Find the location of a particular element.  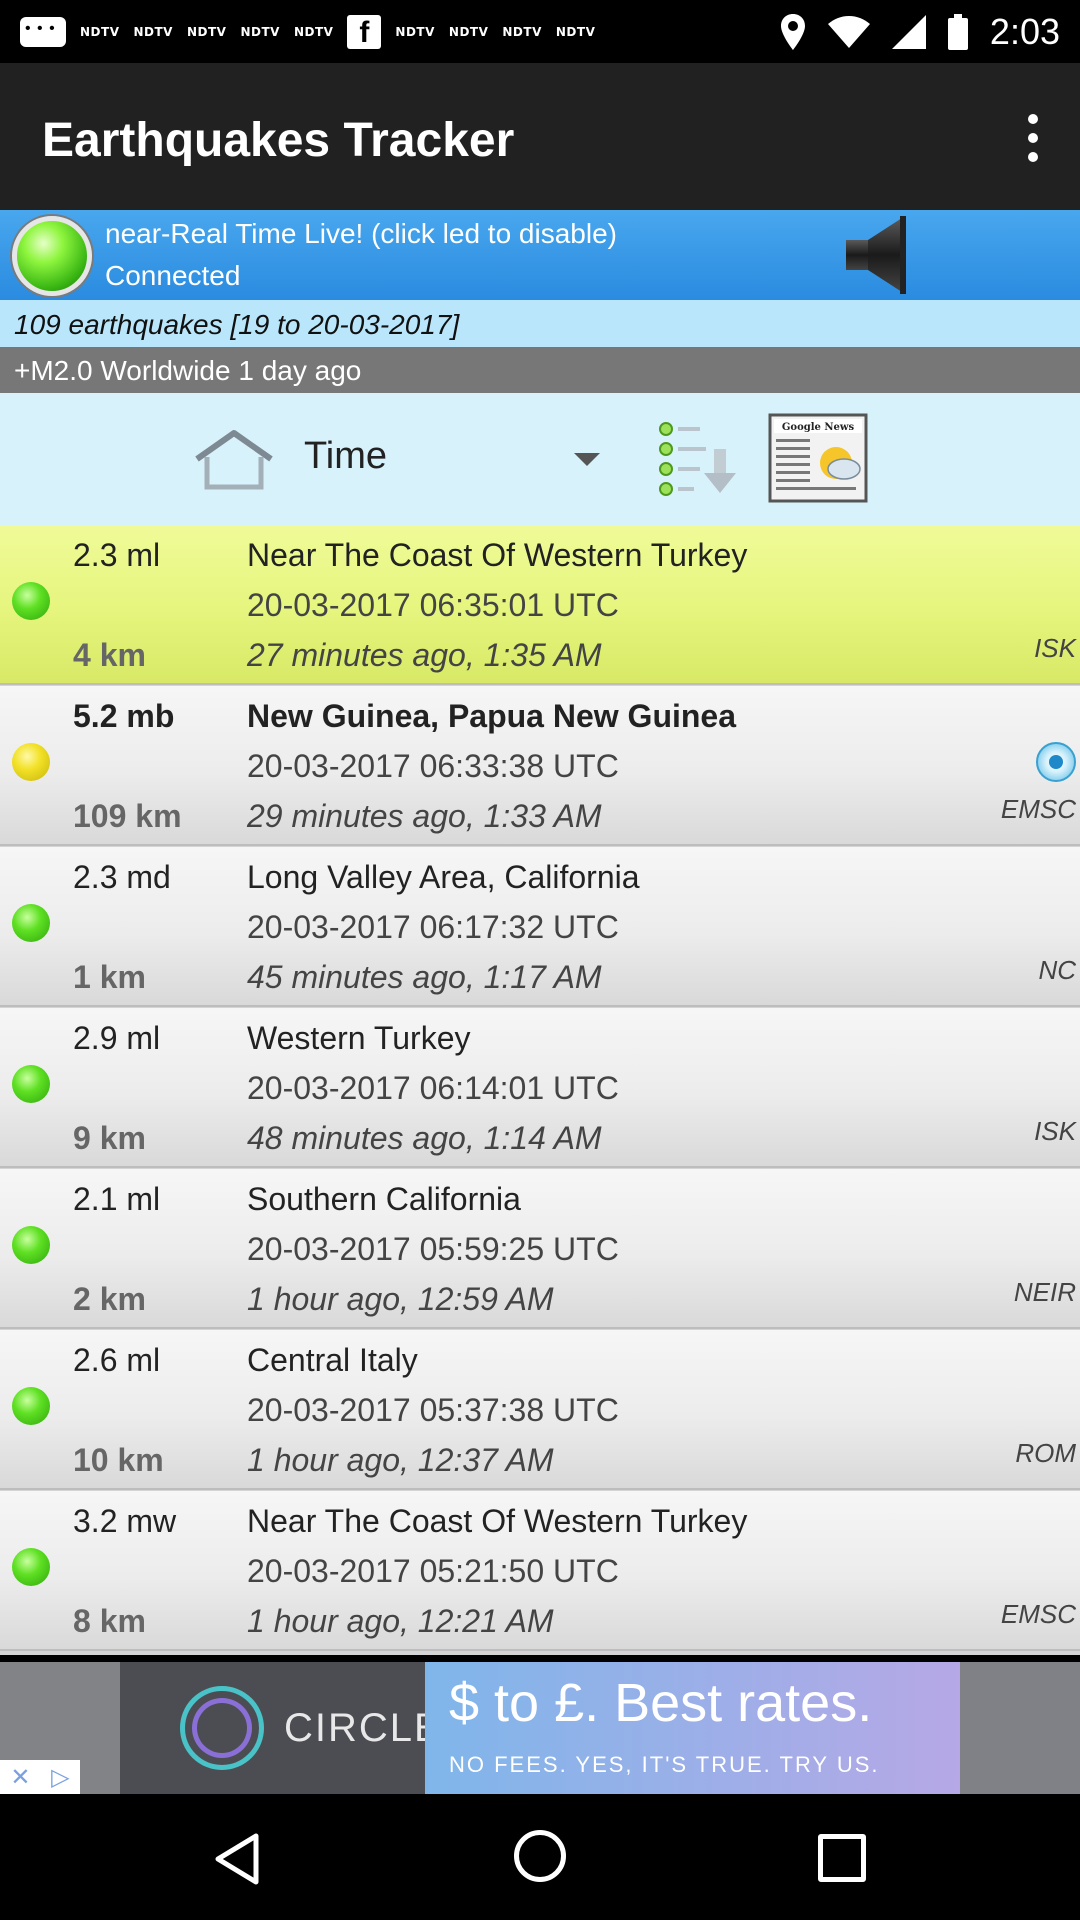

location-icon is located at coordinates (792, 32).